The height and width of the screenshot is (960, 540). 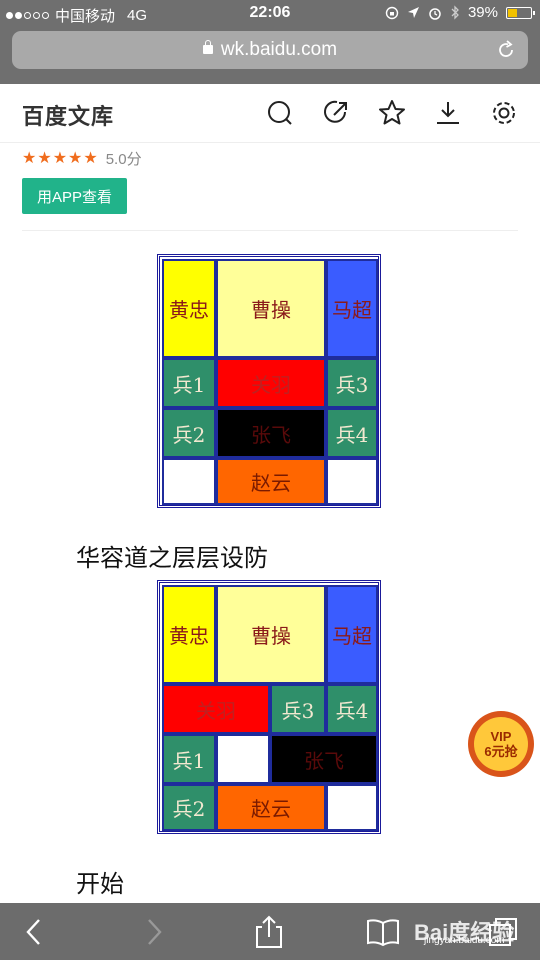 I want to click on battery-icon, so click(x=520, y=12).